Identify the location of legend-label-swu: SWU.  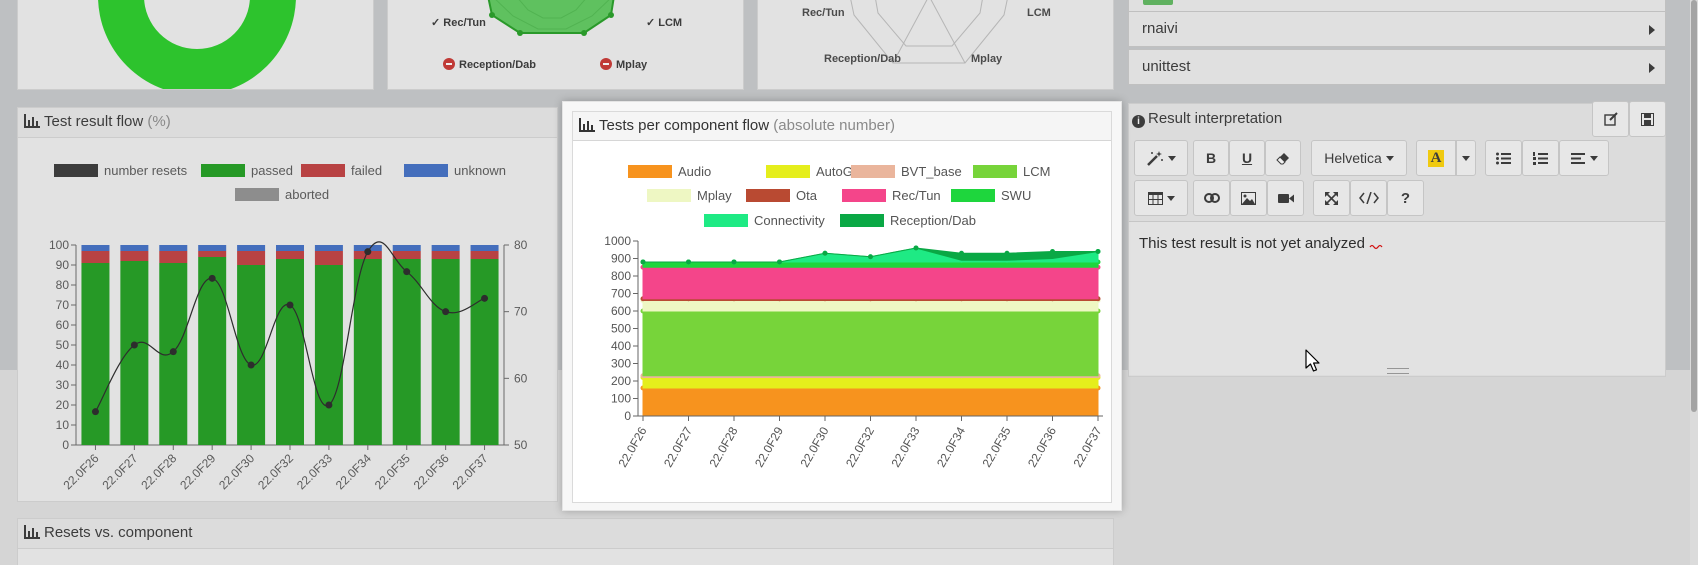
(1016, 195).